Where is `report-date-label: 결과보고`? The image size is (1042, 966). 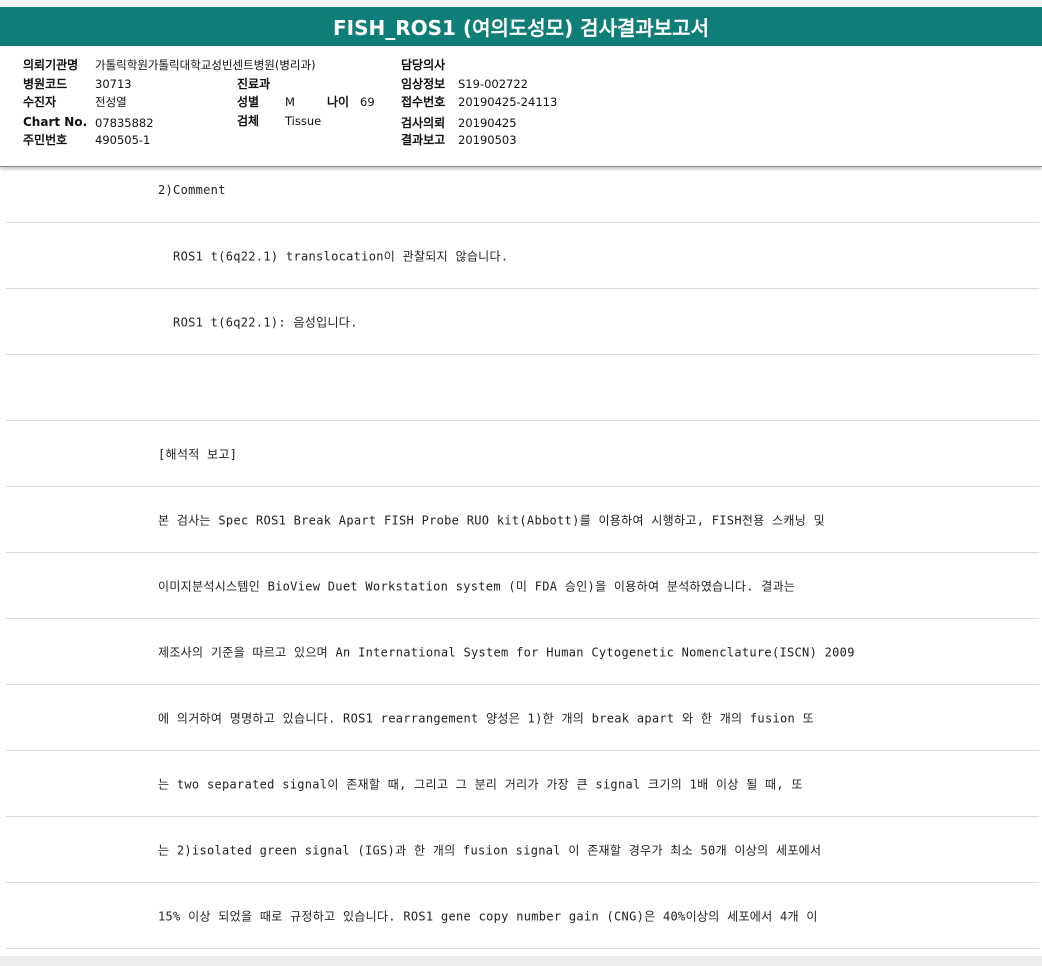
report-date-label: 결과보고 is located at coordinates (423, 140).